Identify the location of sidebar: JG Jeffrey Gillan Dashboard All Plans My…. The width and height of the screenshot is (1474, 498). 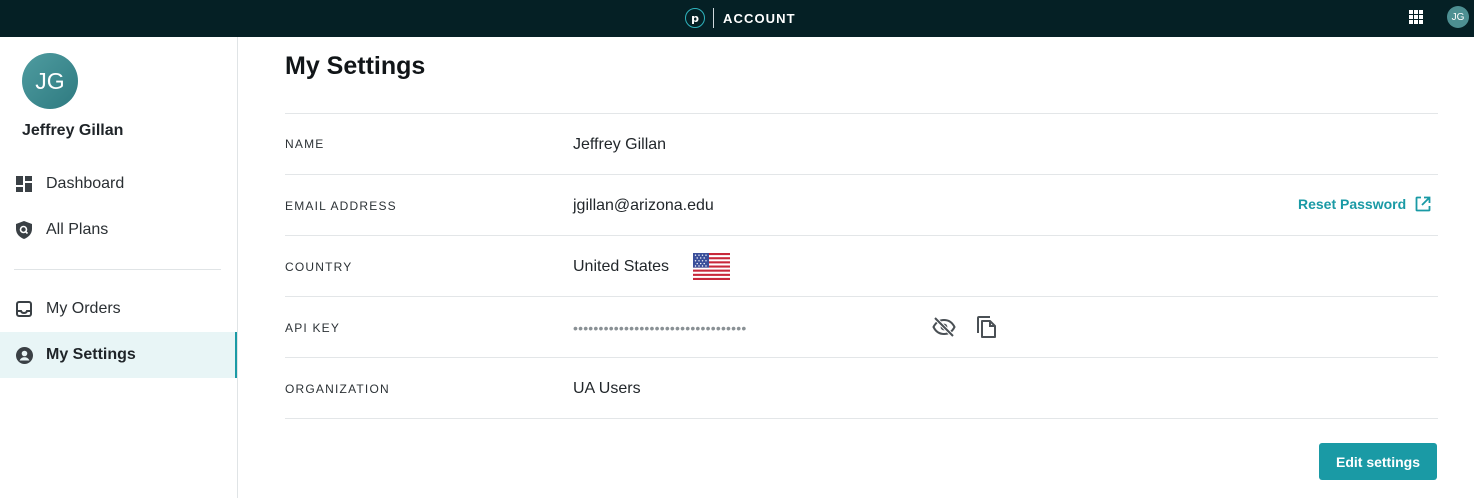
(119, 267).